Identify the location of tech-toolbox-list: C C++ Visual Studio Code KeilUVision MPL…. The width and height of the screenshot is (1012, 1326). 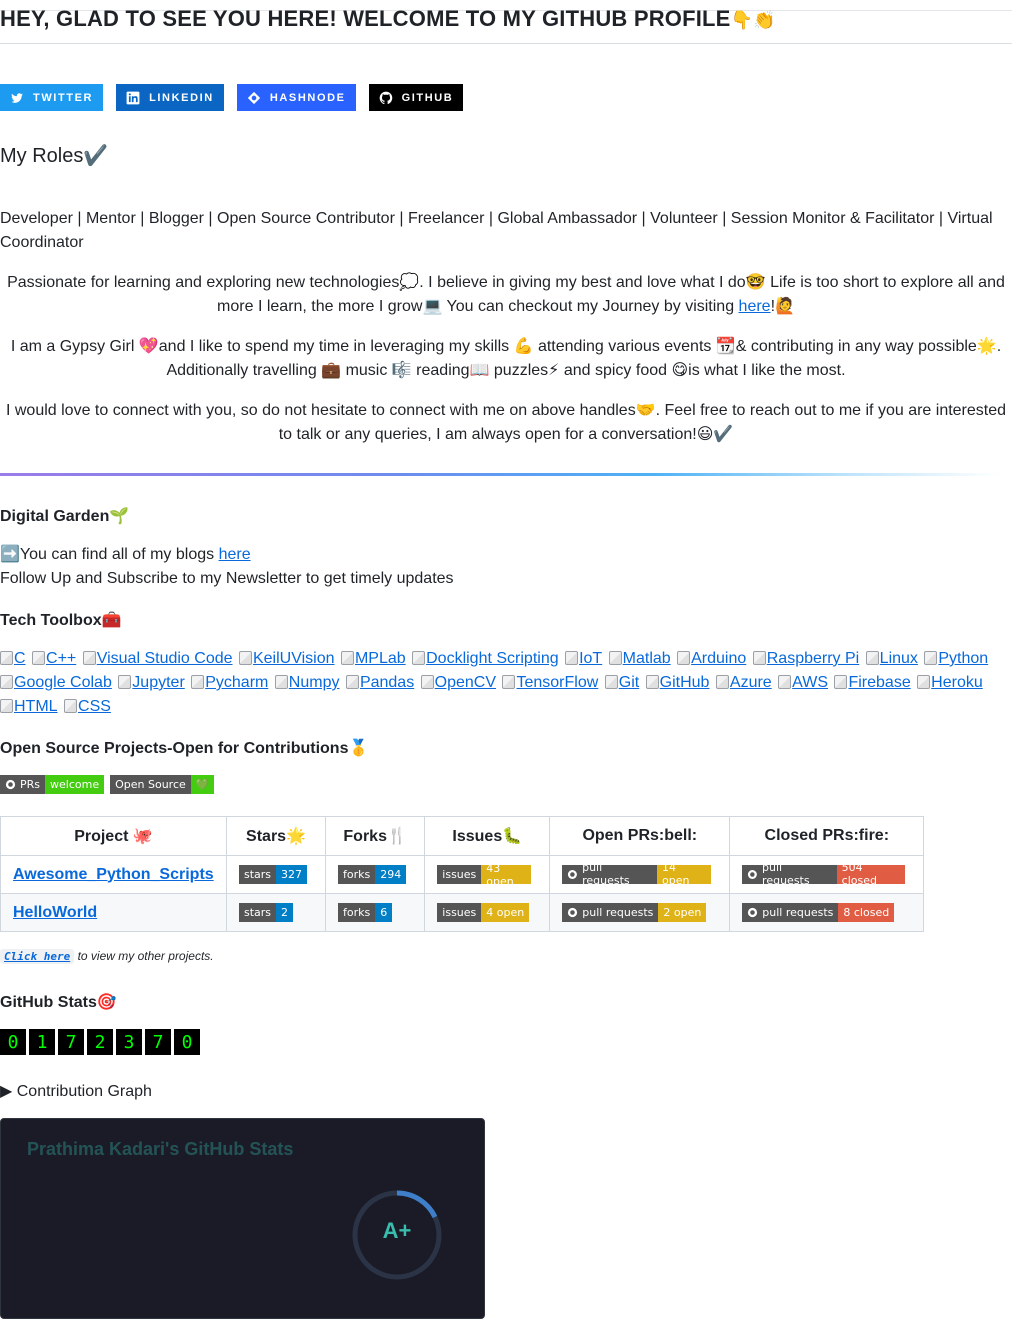
(506, 683).